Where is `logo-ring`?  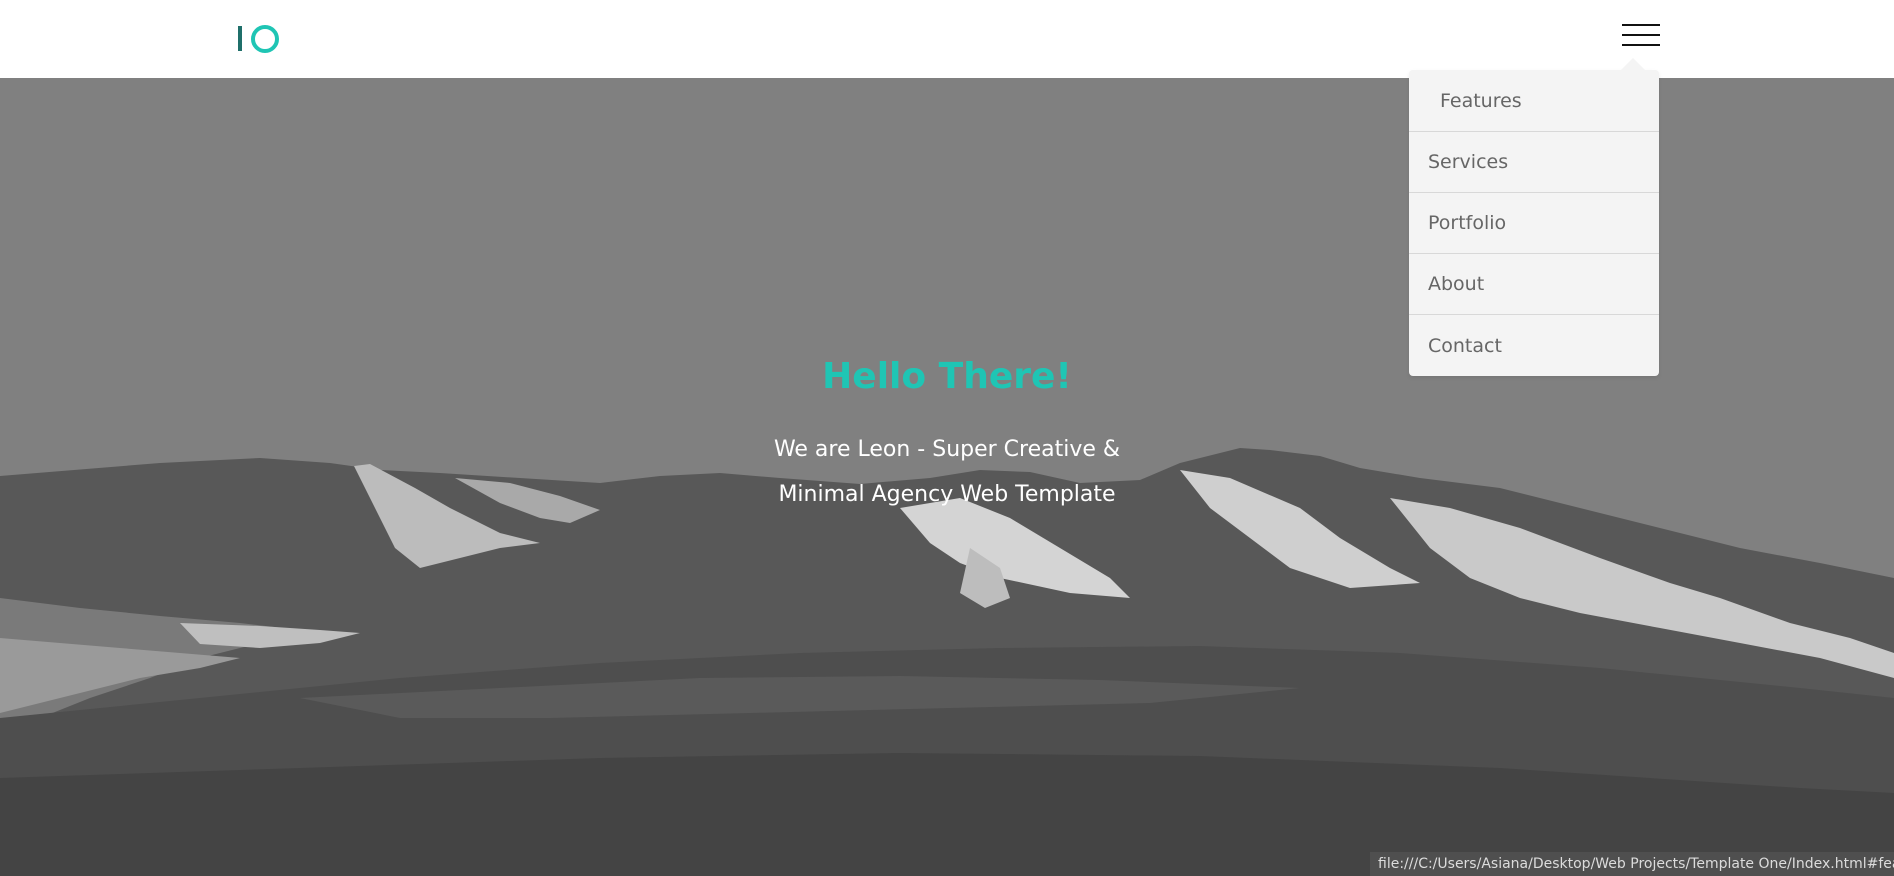 logo-ring is located at coordinates (265, 39).